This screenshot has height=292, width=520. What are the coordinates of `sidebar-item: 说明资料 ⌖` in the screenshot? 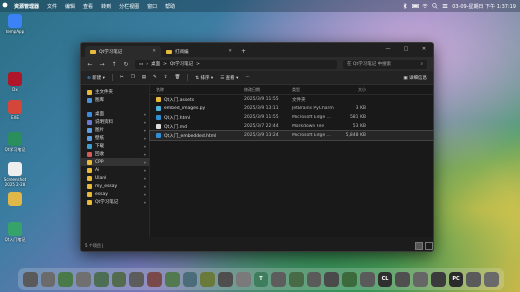 It's located at (115, 122).